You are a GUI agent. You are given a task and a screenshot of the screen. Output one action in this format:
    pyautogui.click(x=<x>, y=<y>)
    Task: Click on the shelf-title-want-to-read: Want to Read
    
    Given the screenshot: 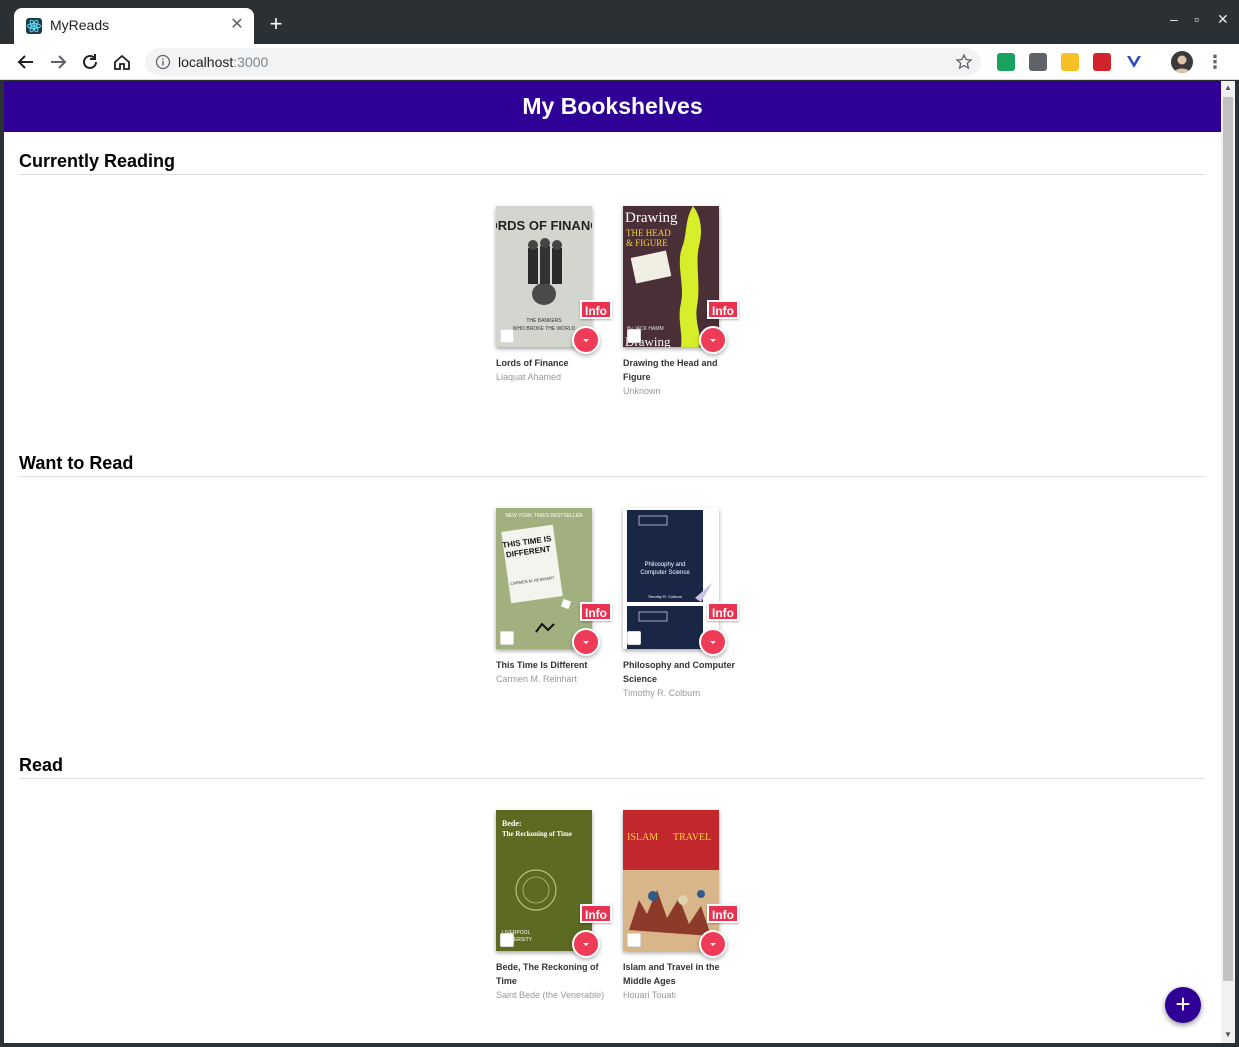 What is the action you would take?
    pyautogui.click(x=76, y=463)
    